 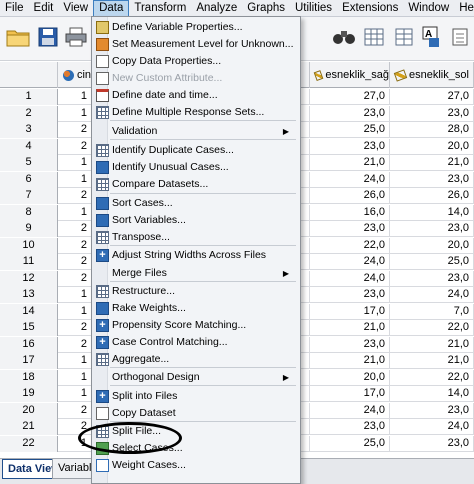 I want to click on split-file-toolbar-icon: A, so click(x=432, y=37).